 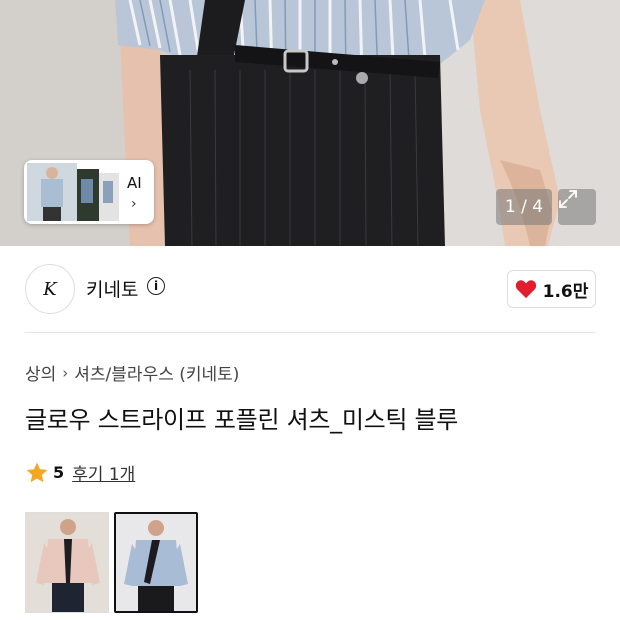 I want to click on review-count-link: 후기 1개, so click(x=103, y=472).